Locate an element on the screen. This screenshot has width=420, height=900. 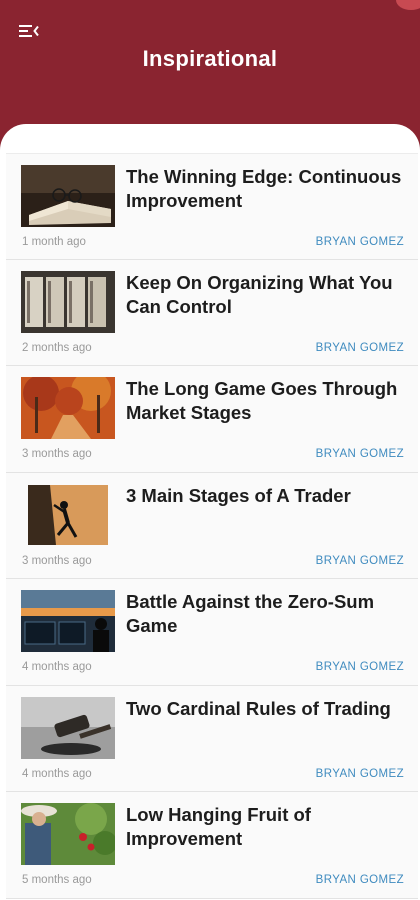
article-title: The Winning Edge: Continuous Improvement is located at coordinates (264, 188).